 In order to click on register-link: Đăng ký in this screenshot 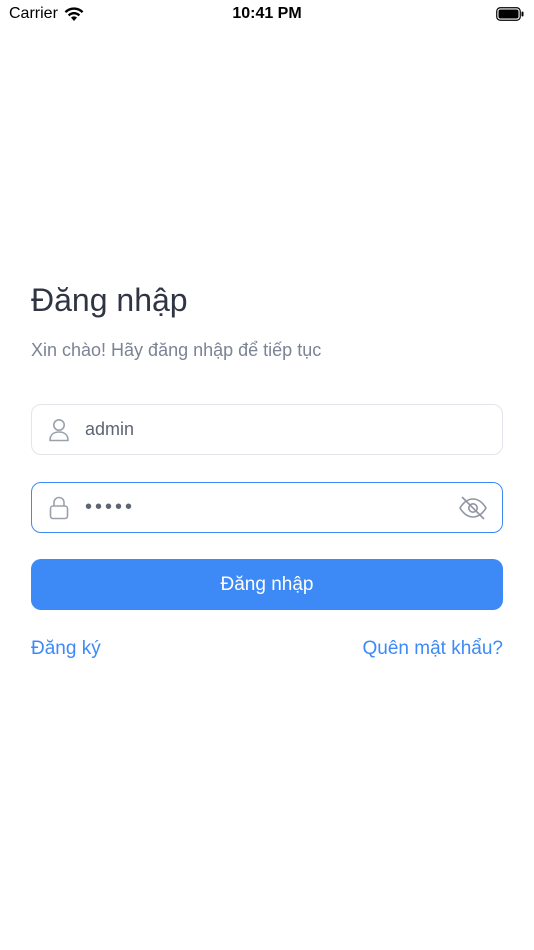, I will do `click(66, 649)`.